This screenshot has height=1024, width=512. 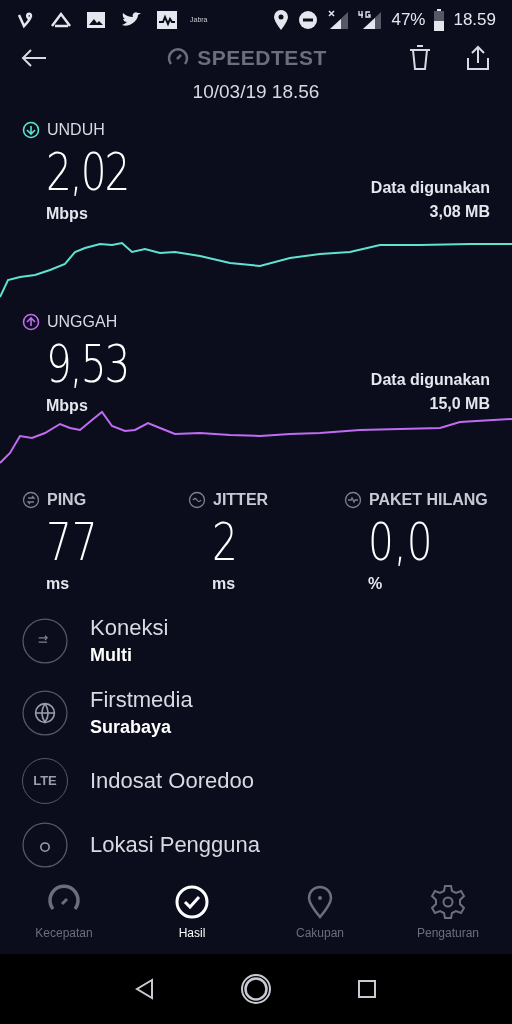 What do you see at coordinates (225, 542) in the screenshot?
I see `stat-value: 2` at bounding box center [225, 542].